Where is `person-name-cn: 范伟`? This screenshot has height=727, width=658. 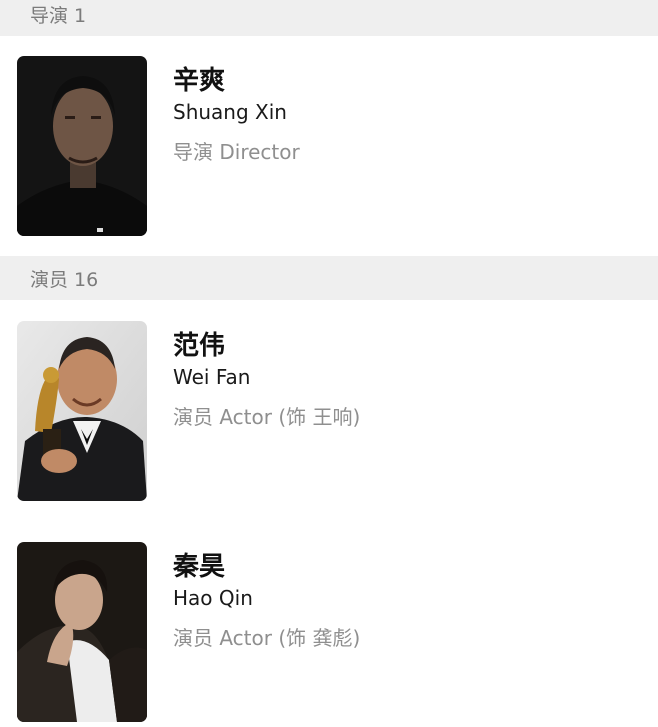 person-name-cn: 范伟 is located at coordinates (199, 346).